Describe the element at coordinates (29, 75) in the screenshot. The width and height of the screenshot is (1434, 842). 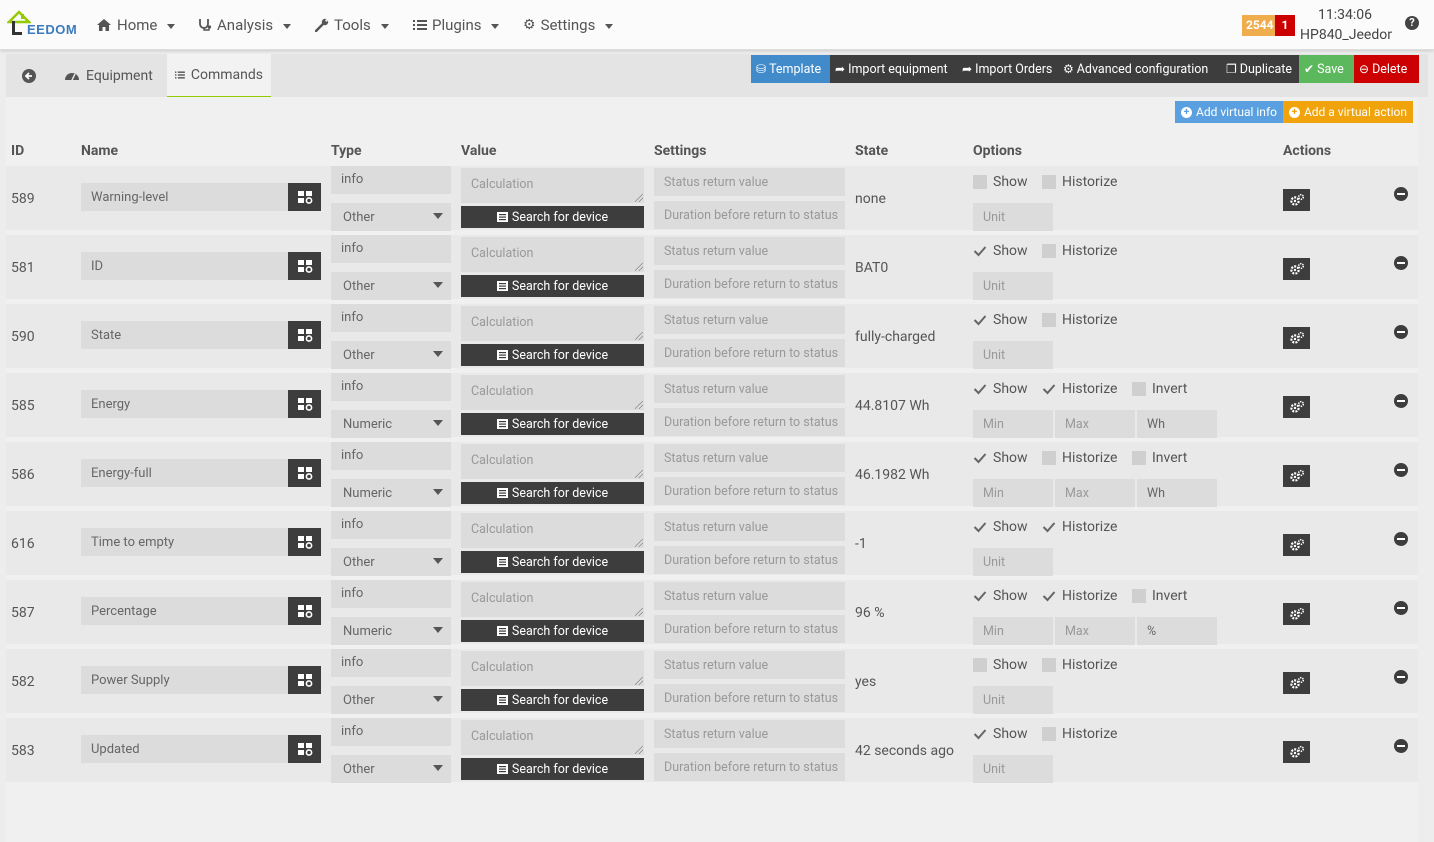
I see `back-button` at that location.